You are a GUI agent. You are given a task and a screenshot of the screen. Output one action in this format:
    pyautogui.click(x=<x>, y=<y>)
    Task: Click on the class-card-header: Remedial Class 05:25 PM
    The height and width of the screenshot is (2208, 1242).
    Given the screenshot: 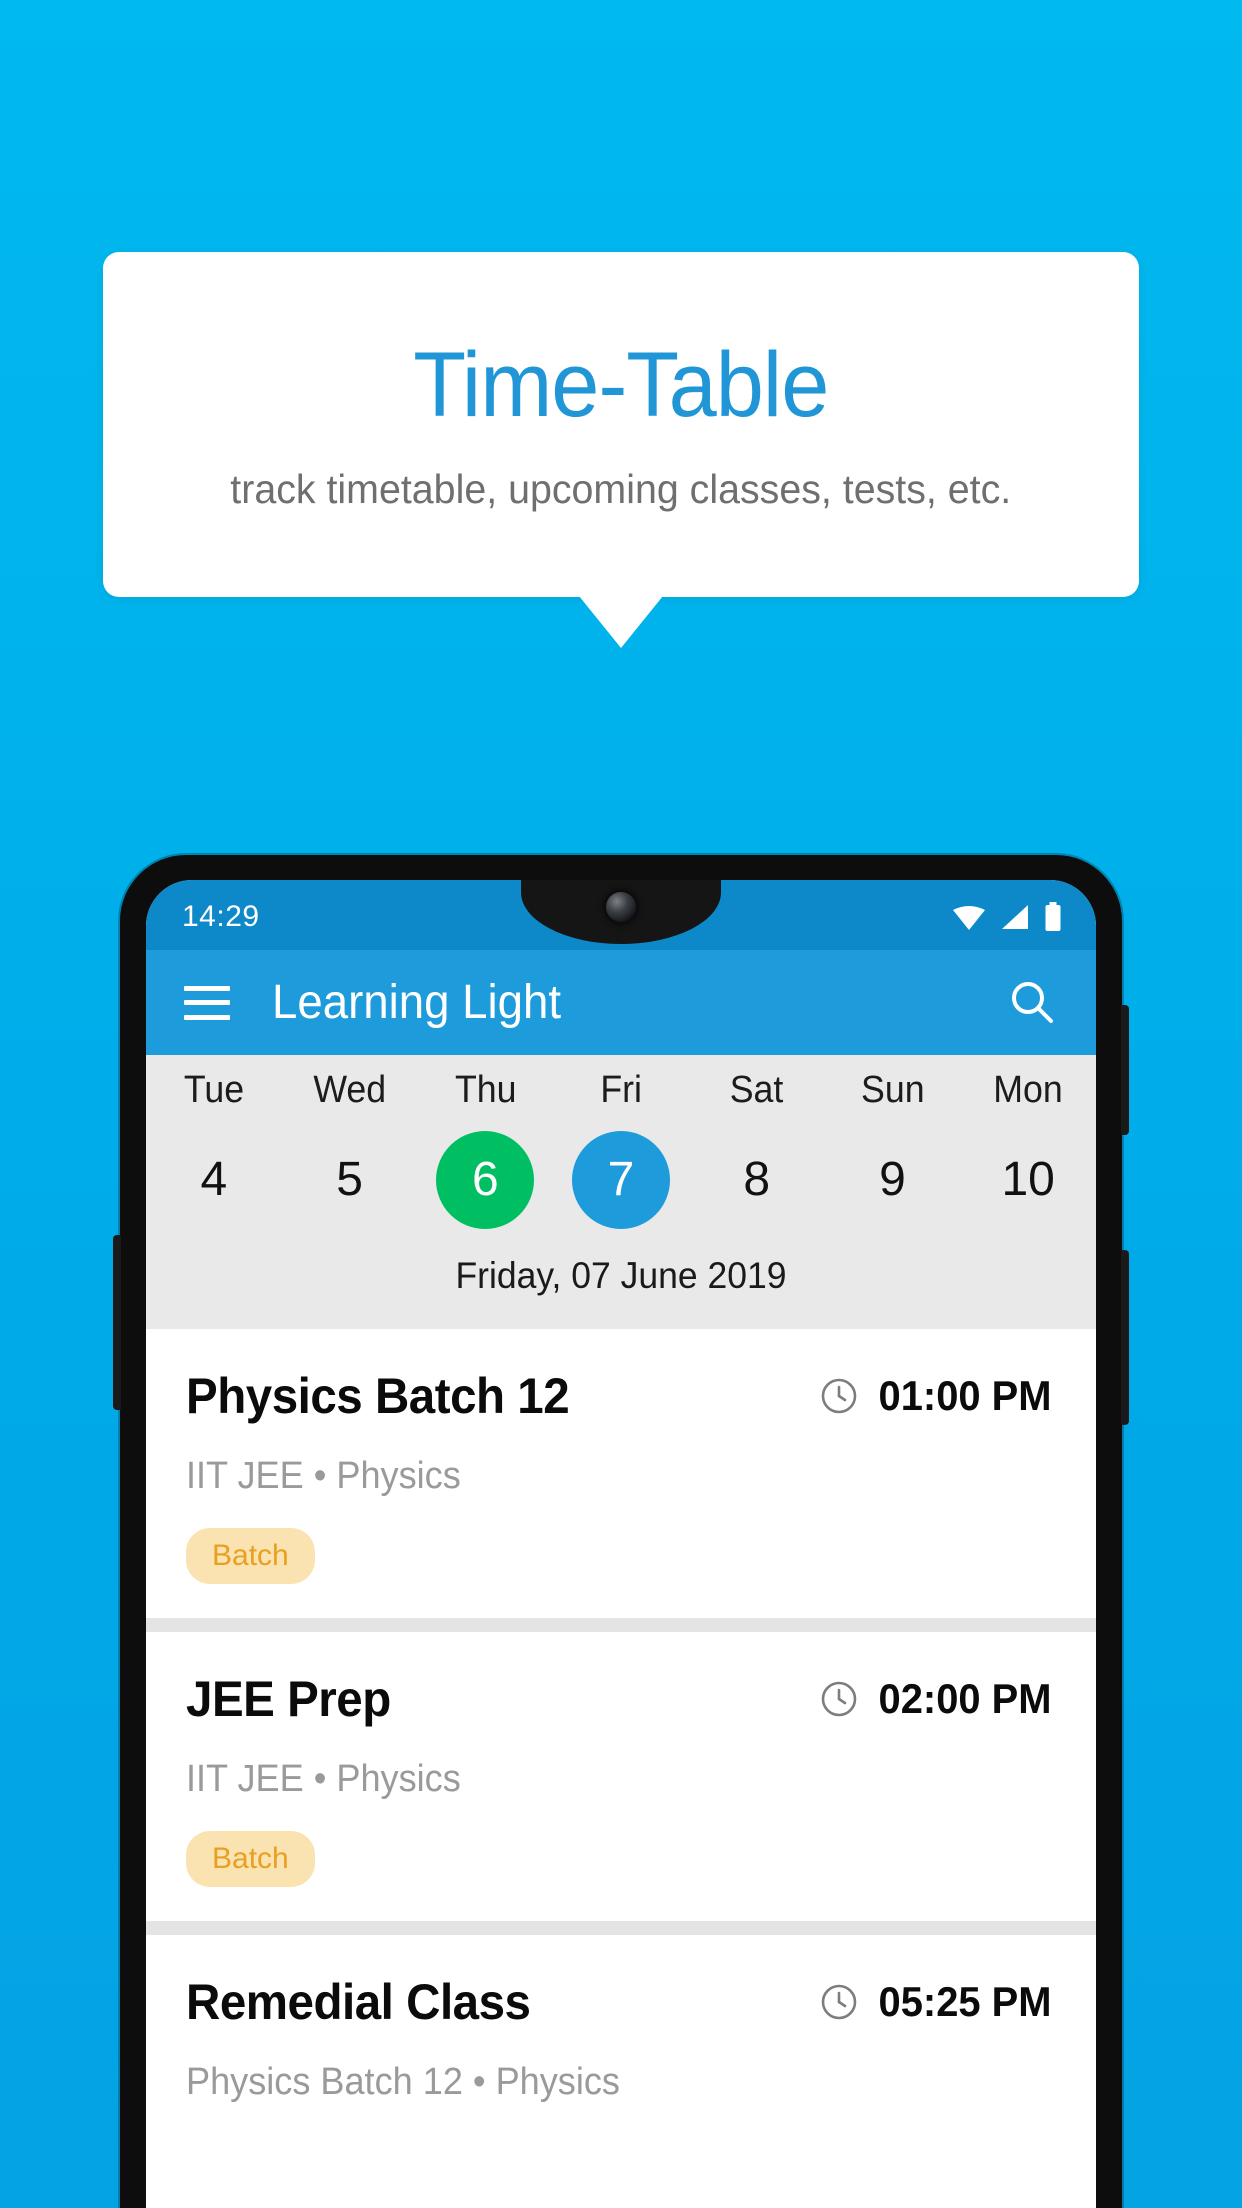 What is the action you would take?
    pyautogui.click(x=621, y=2002)
    